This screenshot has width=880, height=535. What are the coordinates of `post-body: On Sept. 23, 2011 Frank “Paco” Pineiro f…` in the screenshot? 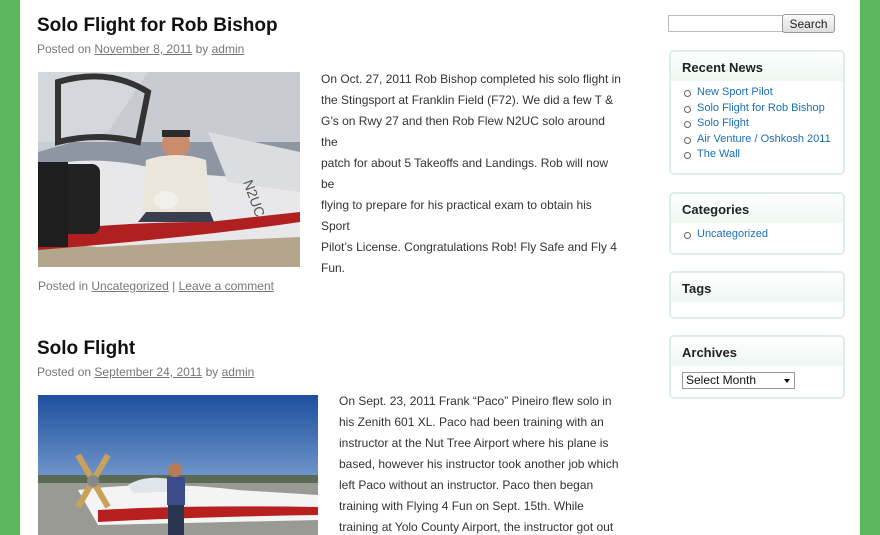 It's located at (484, 463).